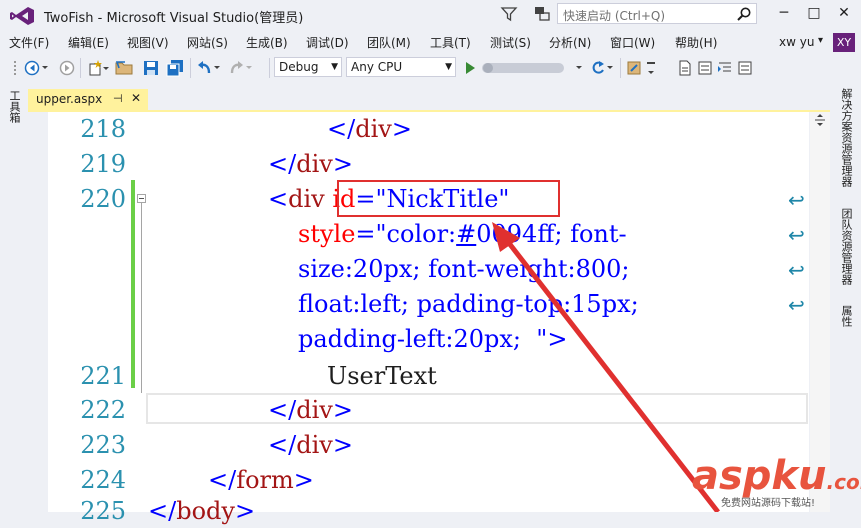 Image resolution: width=861 pixels, height=528 pixels. Describe the element at coordinates (685, 68) in the screenshot. I see `document-icon` at that location.